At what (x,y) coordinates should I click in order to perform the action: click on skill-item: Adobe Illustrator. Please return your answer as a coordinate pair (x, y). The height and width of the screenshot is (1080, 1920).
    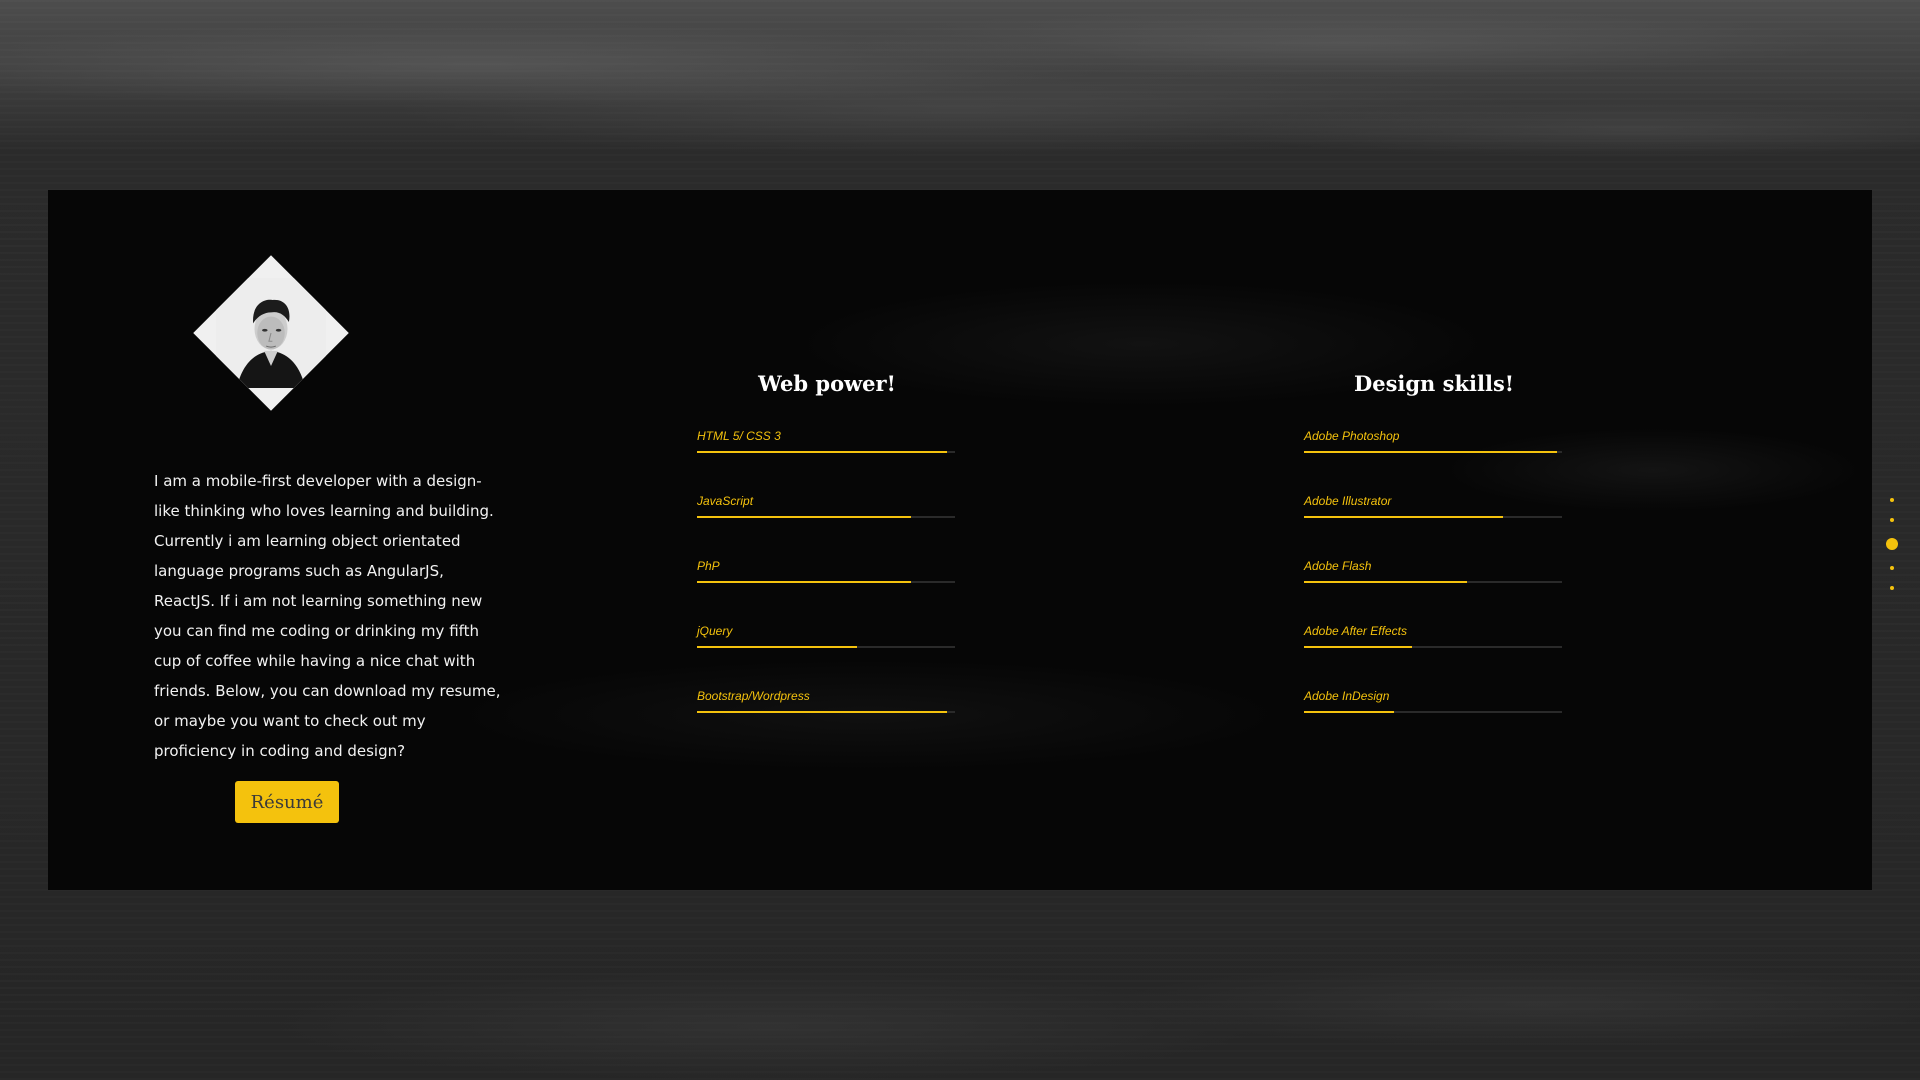
    Looking at the image, I should click on (1434, 525).